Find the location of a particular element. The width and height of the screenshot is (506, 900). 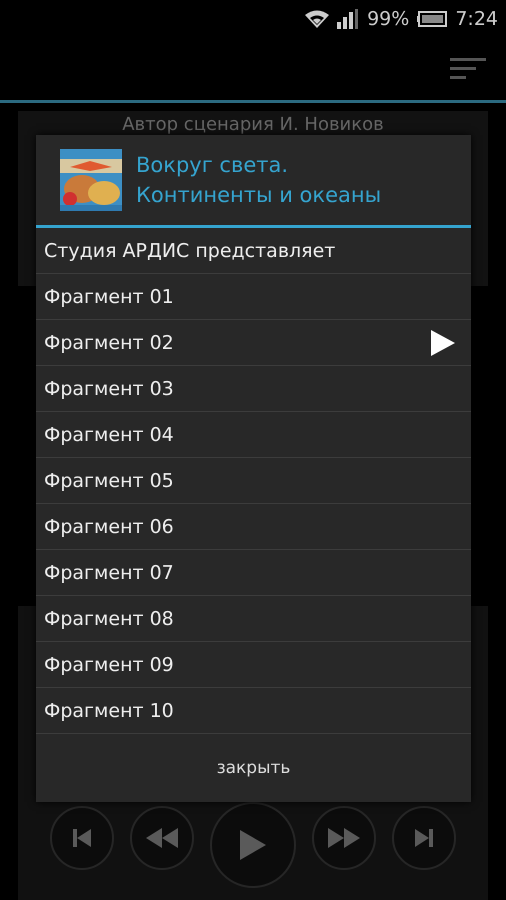

track-item: Фрагмент 08 is located at coordinates (253, 619).